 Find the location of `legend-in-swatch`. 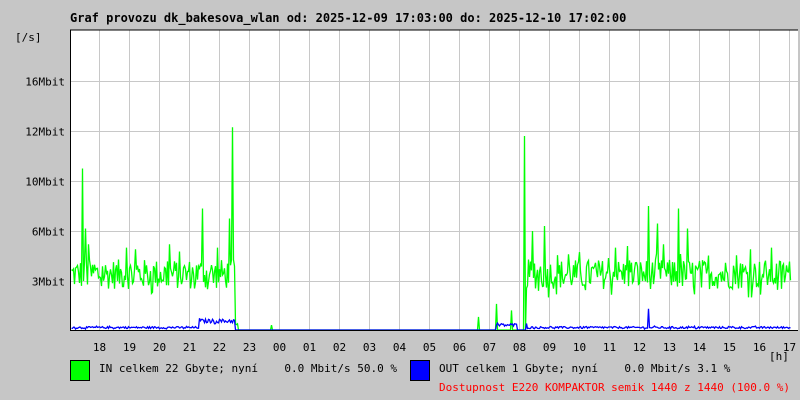

legend-in-swatch is located at coordinates (80, 370).